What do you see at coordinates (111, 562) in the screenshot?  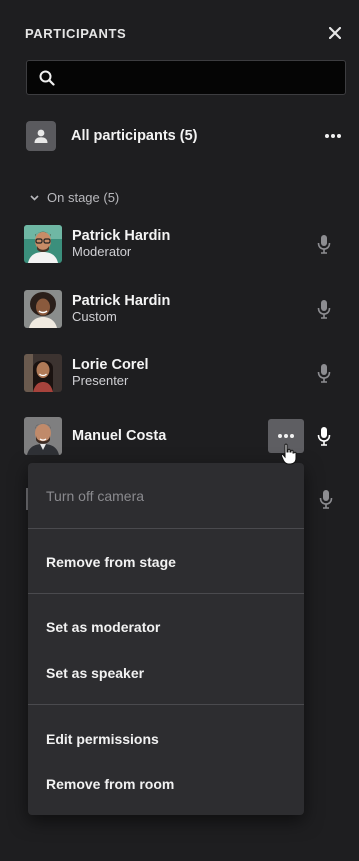 I see `menu-item-remove-from-stage: Remove from stage` at bounding box center [111, 562].